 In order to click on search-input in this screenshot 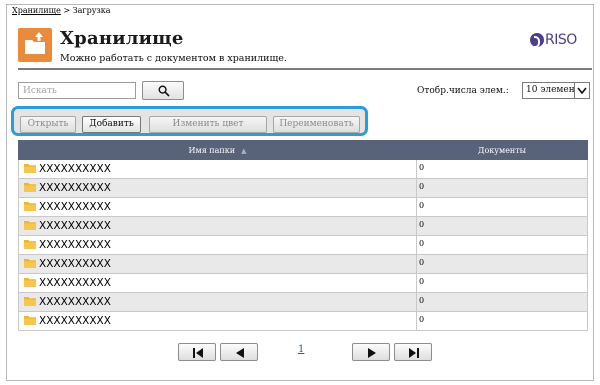, I will do `click(77, 90)`.